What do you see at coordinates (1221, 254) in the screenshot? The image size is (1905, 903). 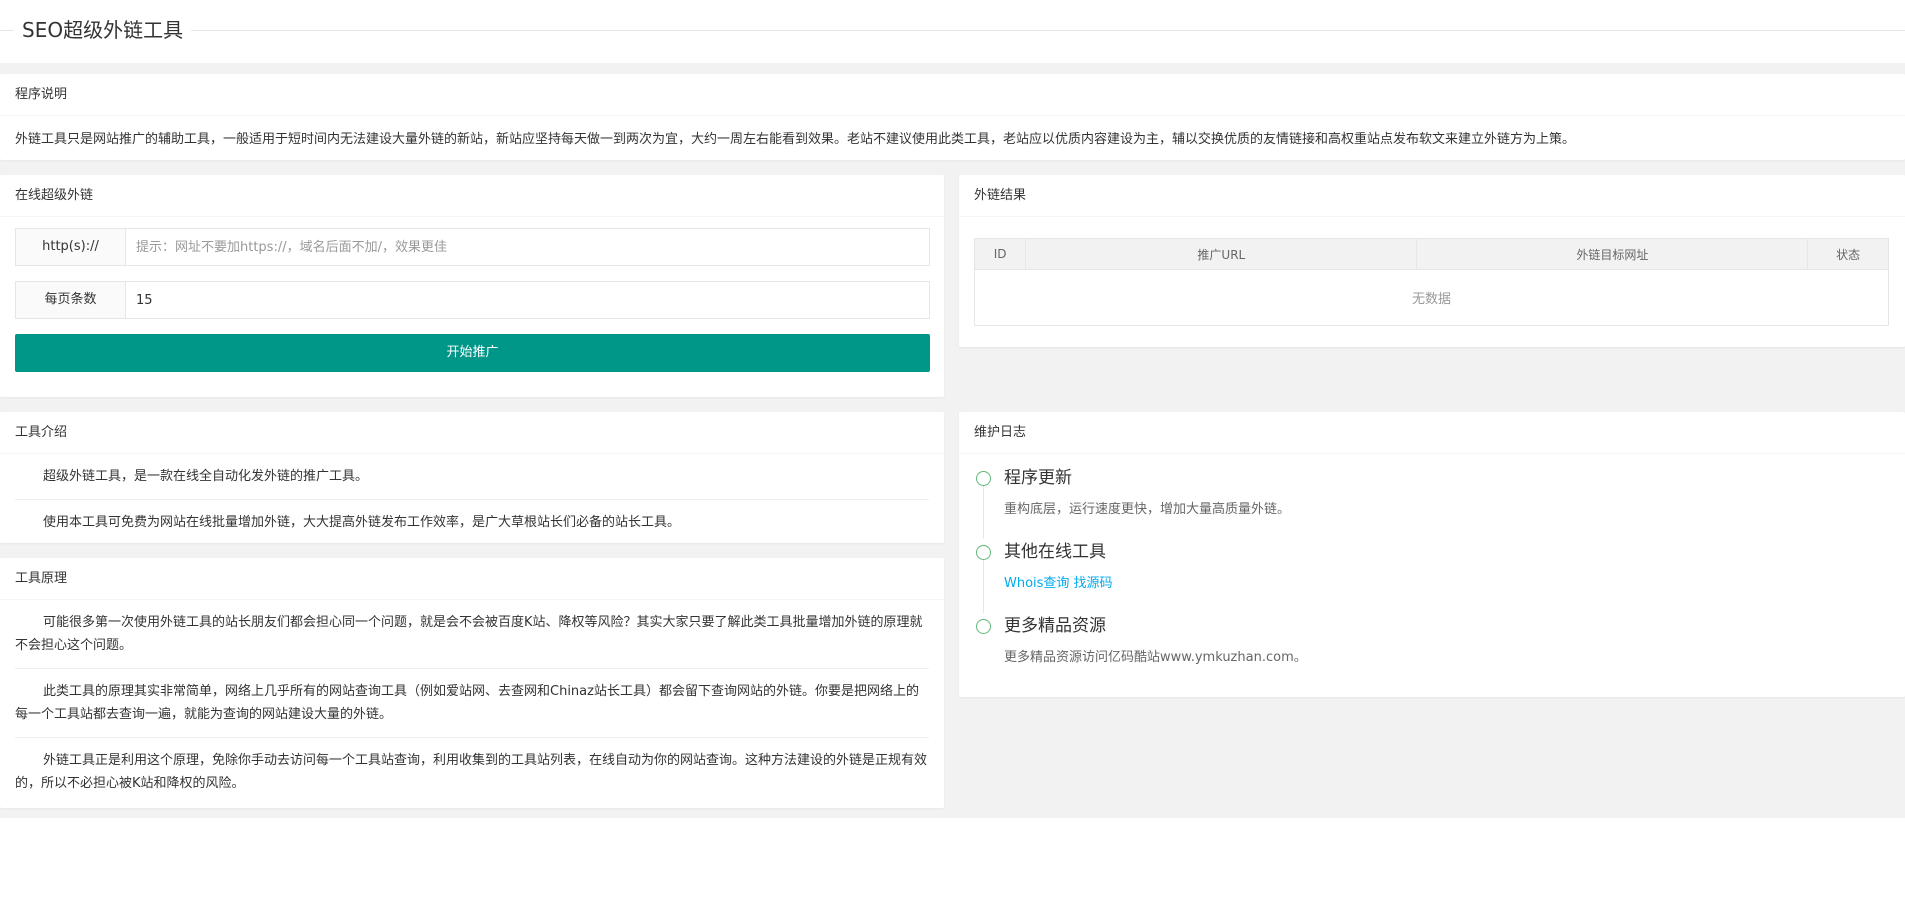 I see `col-promote-url: 推广URL` at bounding box center [1221, 254].